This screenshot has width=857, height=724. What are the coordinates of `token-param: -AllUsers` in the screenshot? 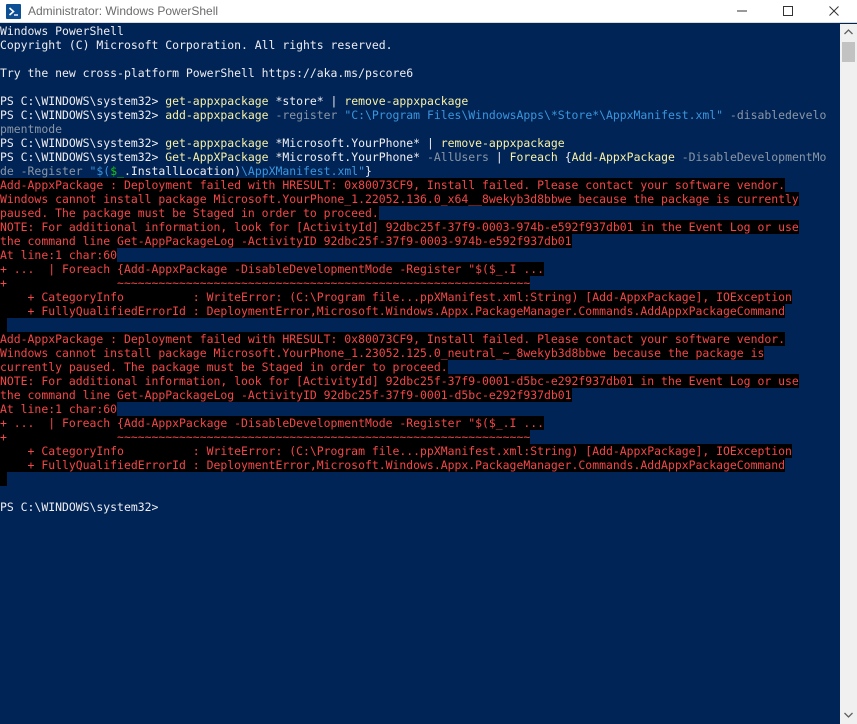 It's located at (461, 157).